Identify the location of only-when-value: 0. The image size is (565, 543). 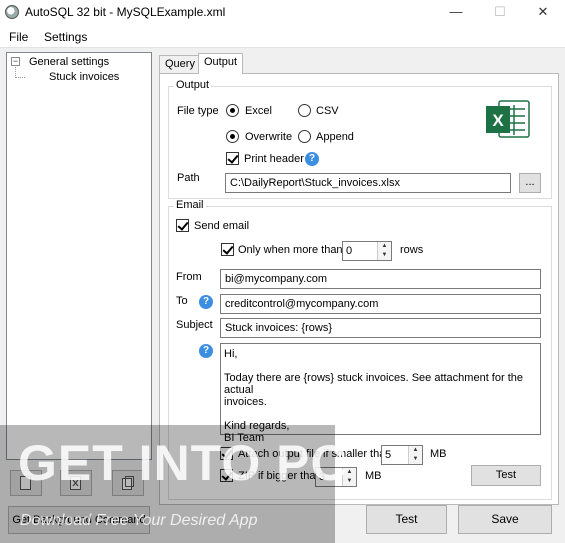
(349, 251).